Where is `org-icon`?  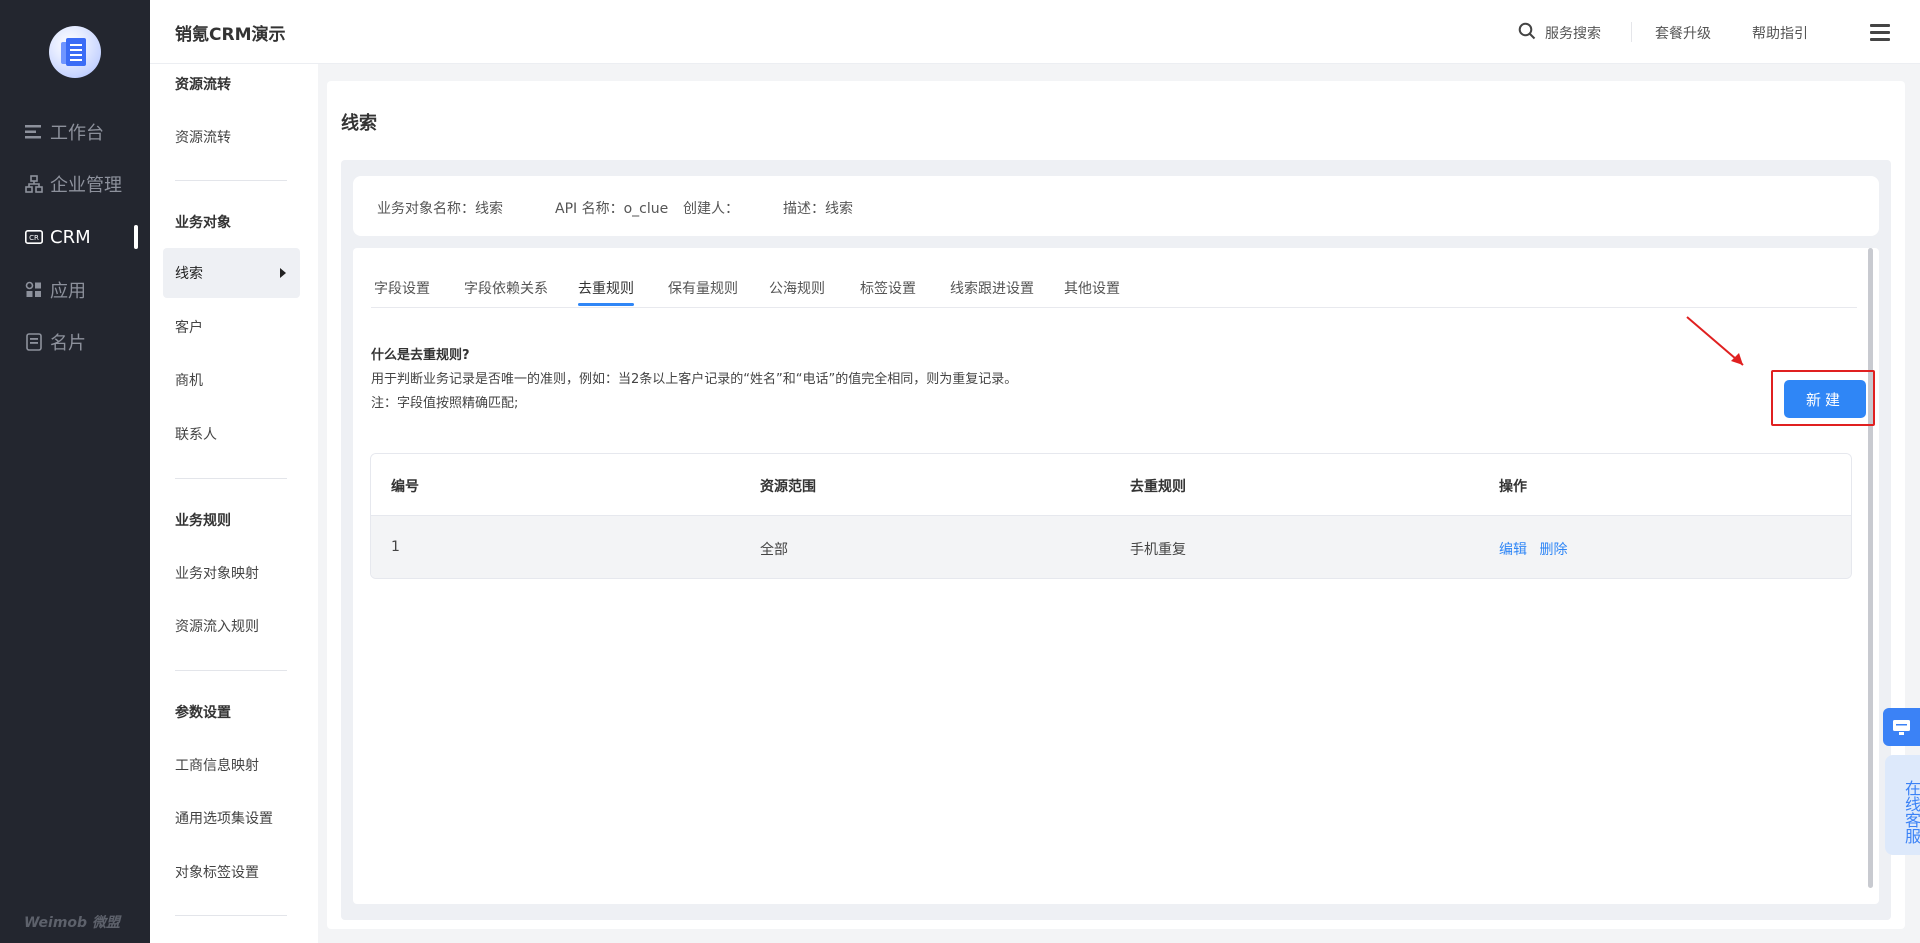 org-icon is located at coordinates (34, 184).